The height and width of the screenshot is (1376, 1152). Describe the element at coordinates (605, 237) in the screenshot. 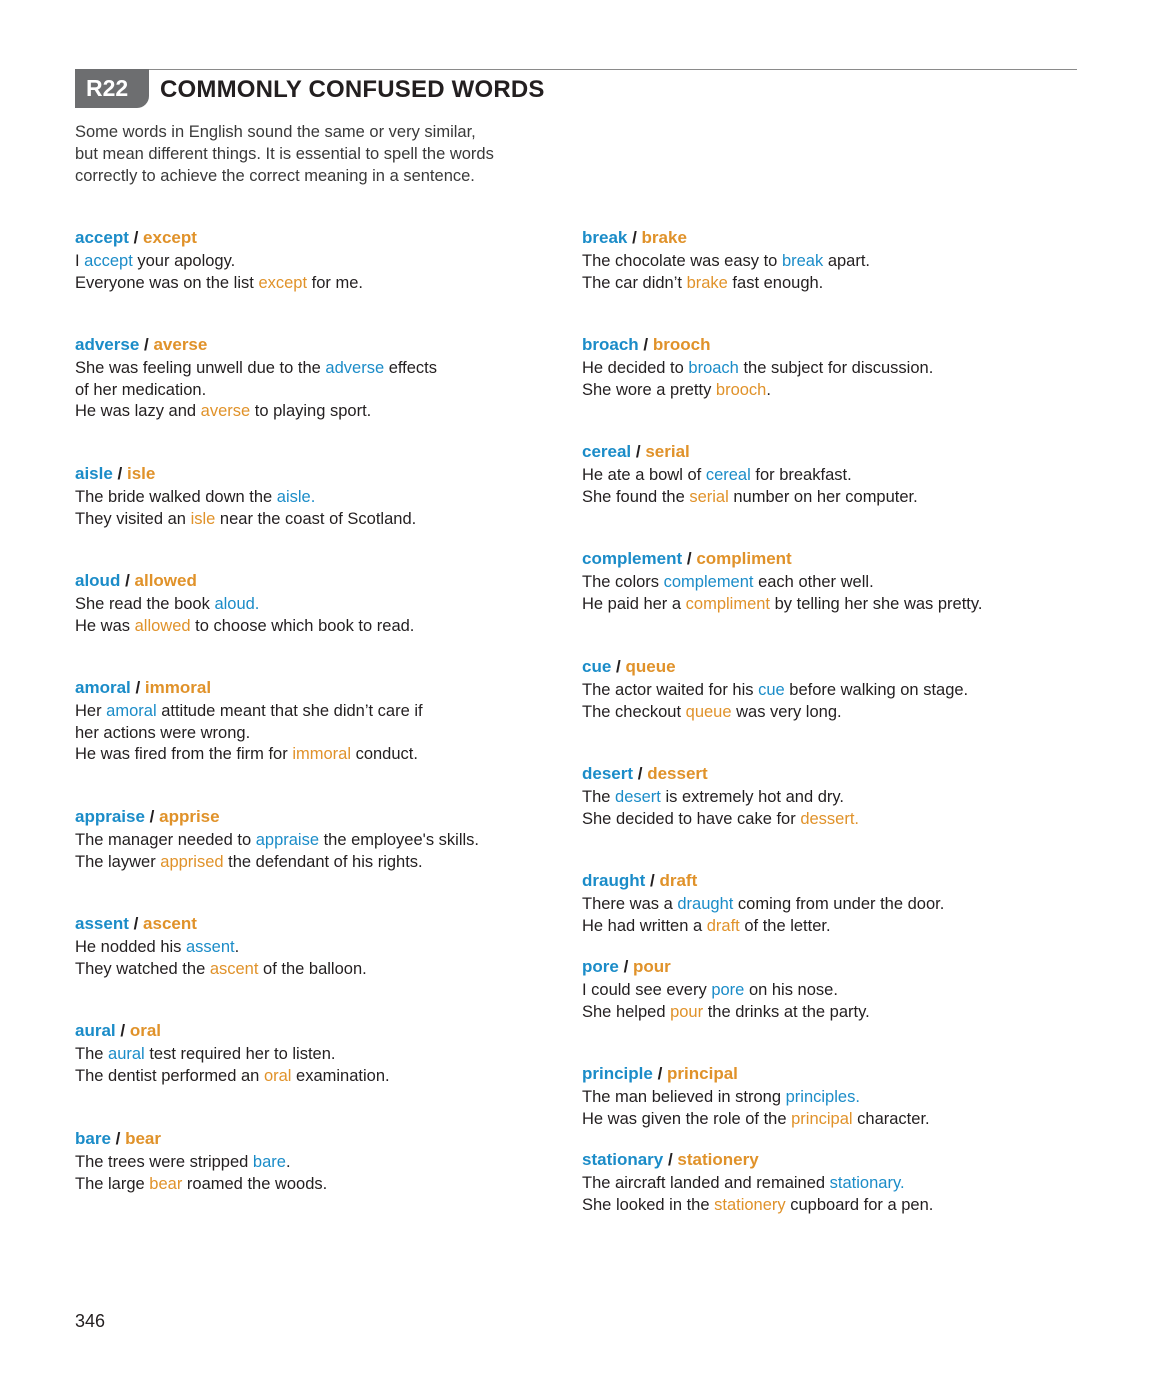

I see `word-a: break` at that location.